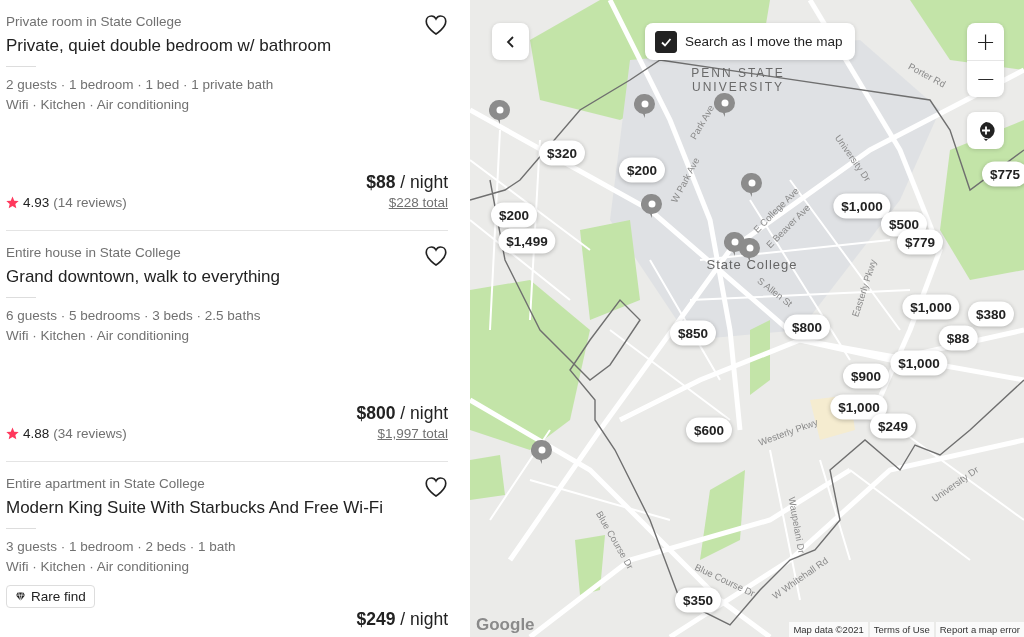 This screenshot has width=1024, height=637. I want to click on nightly-price: $800 / night, so click(402, 413).